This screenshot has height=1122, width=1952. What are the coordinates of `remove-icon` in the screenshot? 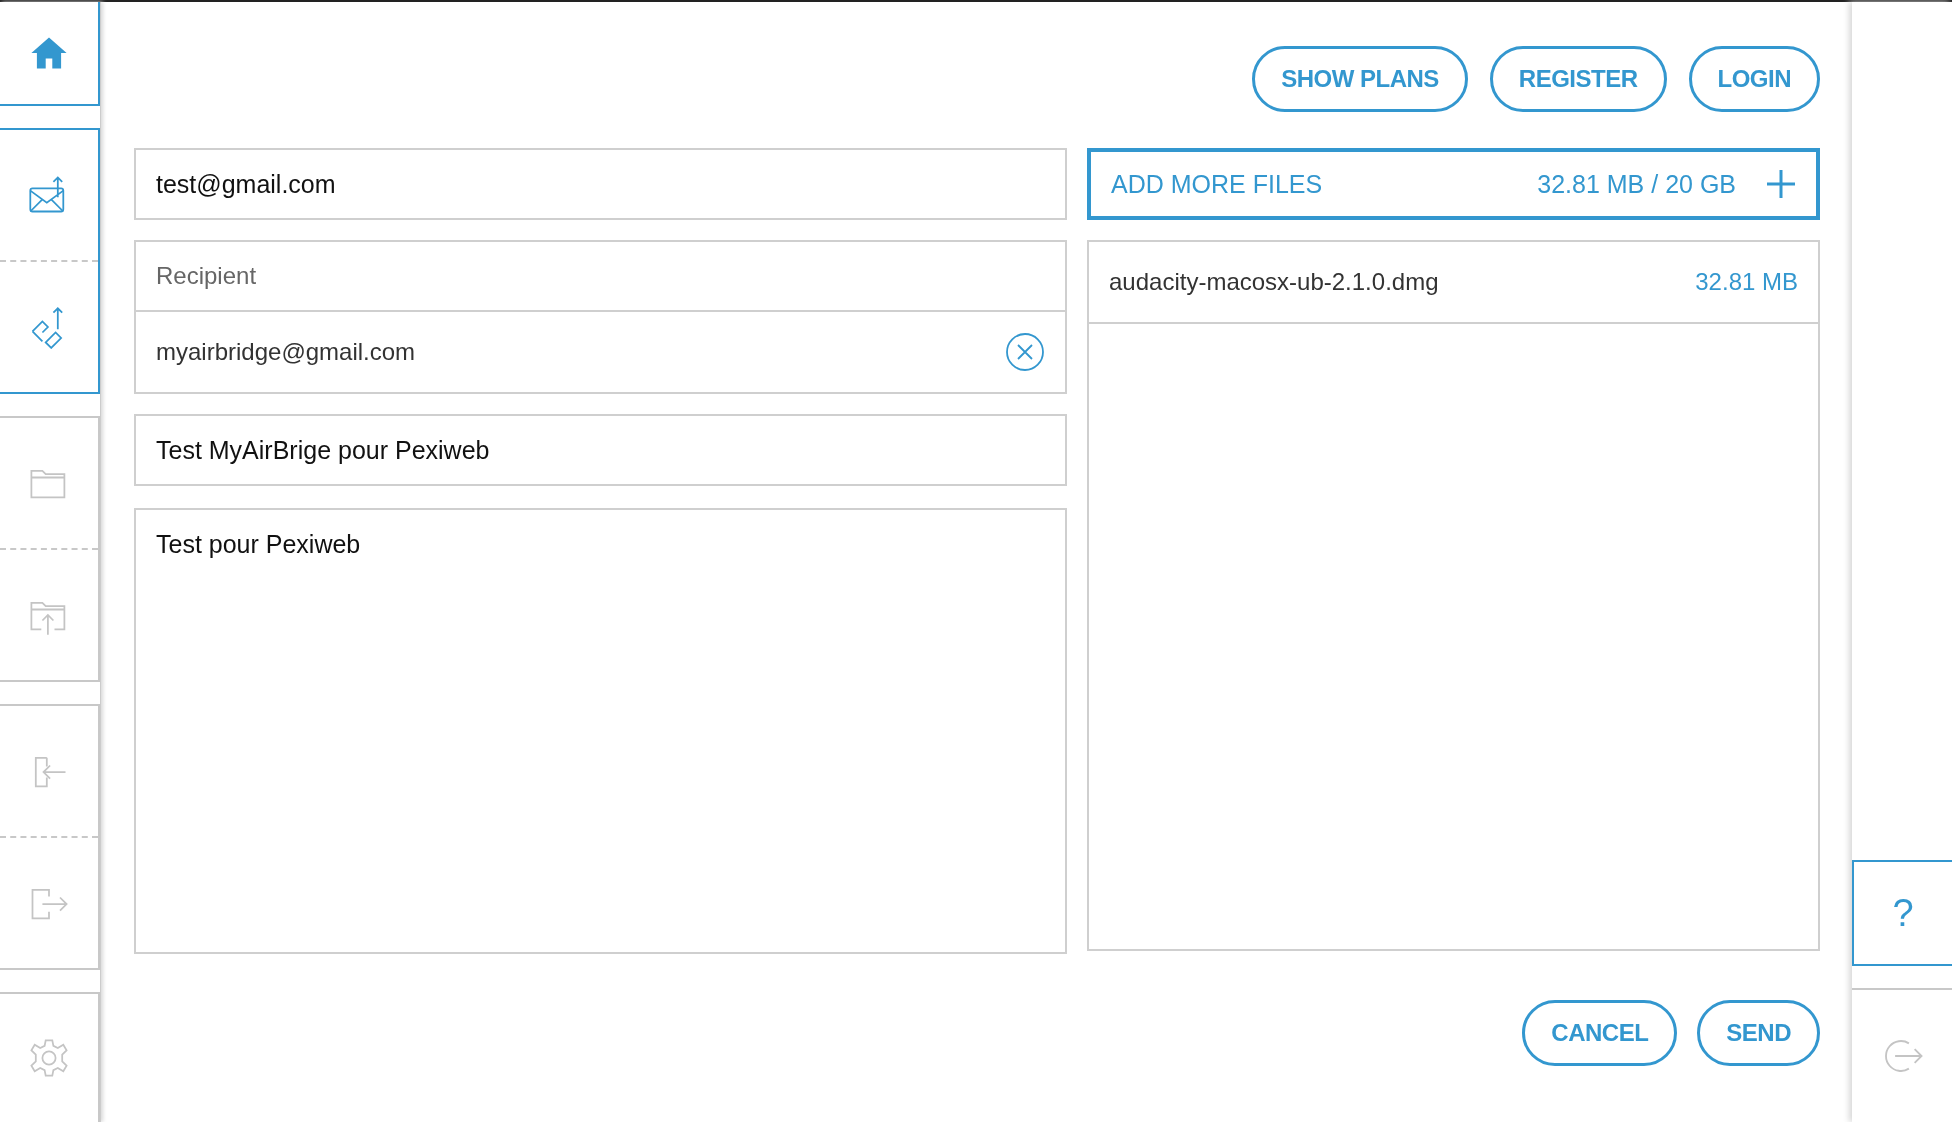 It's located at (1025, 352).